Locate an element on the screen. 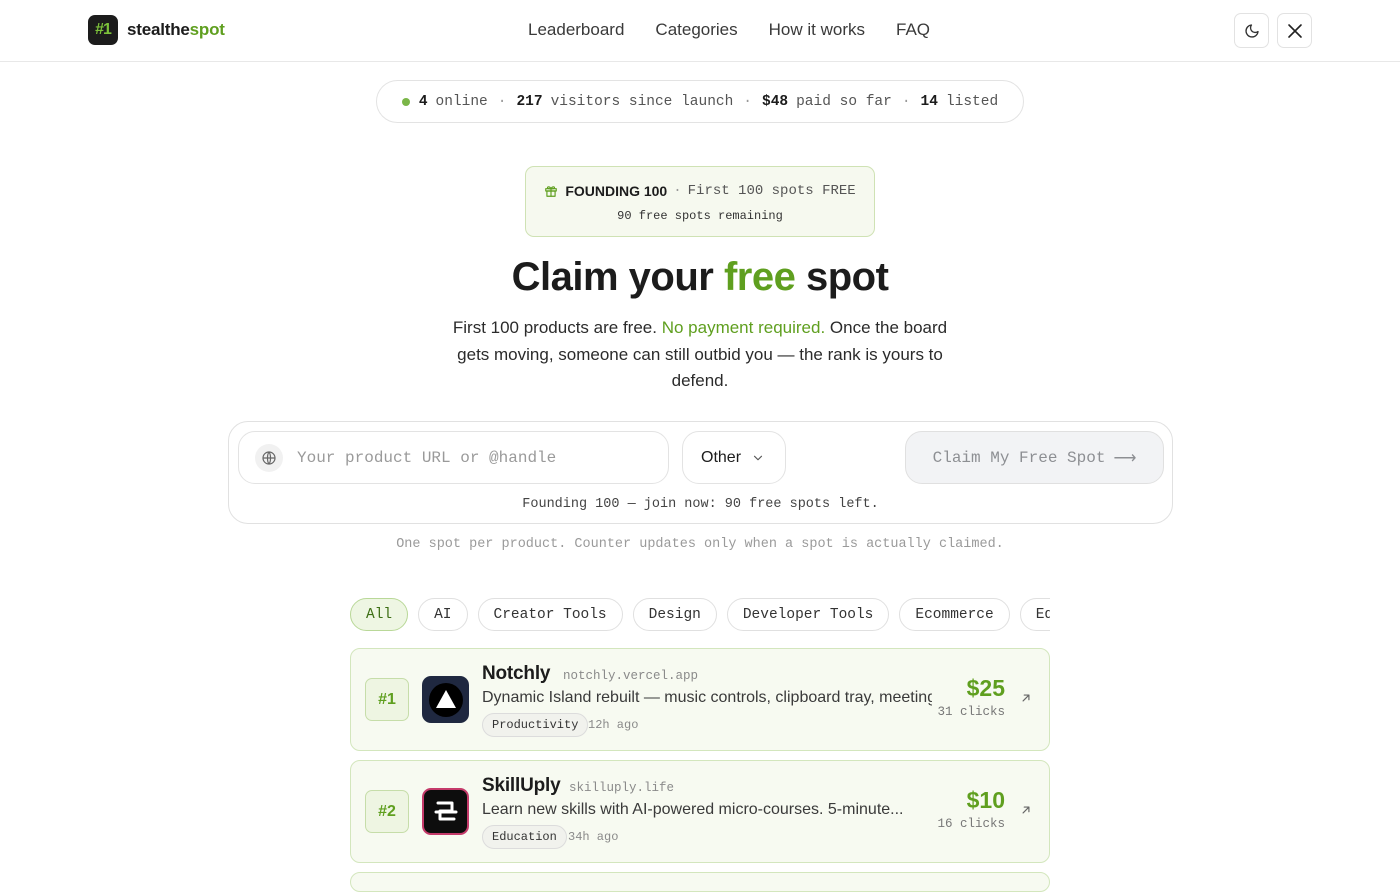  hero-sub-start: First 100 products are free. is located at coordinates (557, 327).